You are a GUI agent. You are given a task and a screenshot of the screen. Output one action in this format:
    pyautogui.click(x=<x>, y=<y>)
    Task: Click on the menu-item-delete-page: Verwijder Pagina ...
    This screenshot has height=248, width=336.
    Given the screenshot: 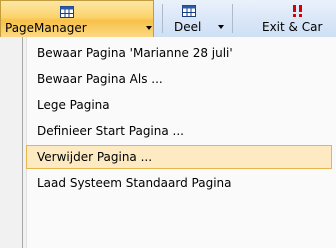 What is the action you would take?
    pyautogui.click(x=179, y=157)
    